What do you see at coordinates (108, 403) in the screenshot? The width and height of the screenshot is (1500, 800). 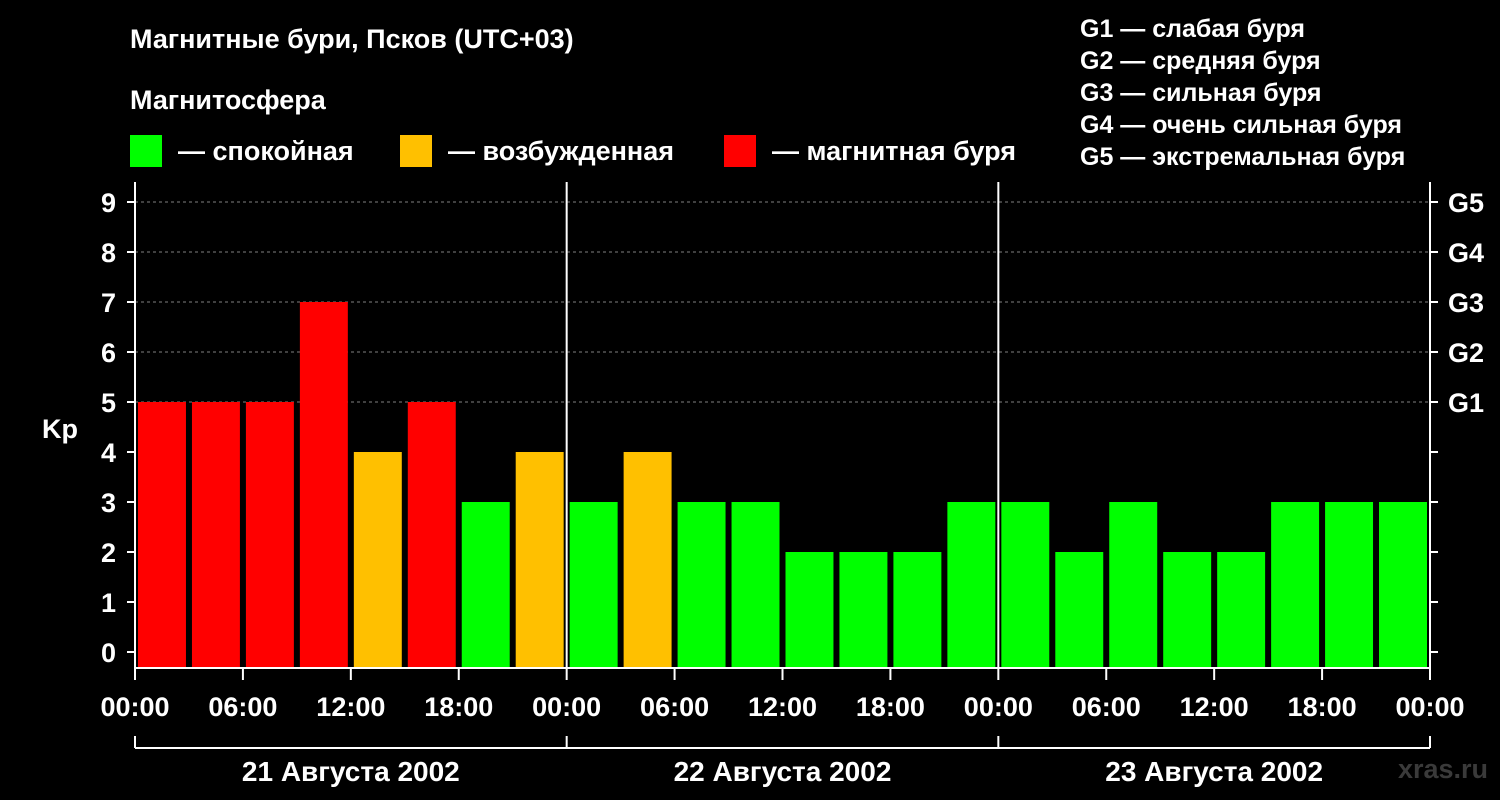 I see `y-tick-label: 5` at bounding box center [108, 403].